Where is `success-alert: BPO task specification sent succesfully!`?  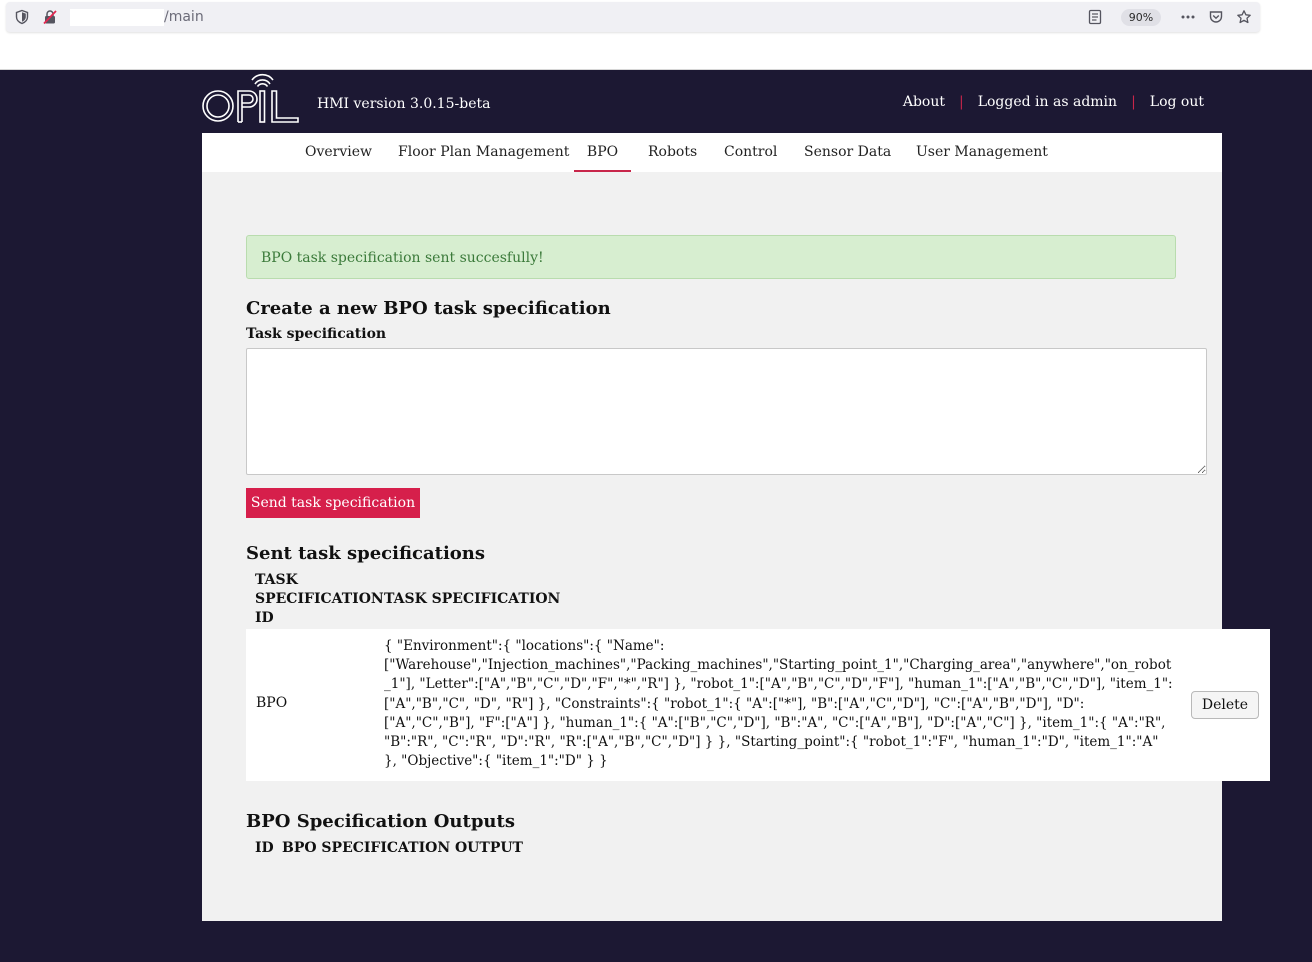 success-alert: BPO task specification sent succesfully! is located at coordinates (711, 257).